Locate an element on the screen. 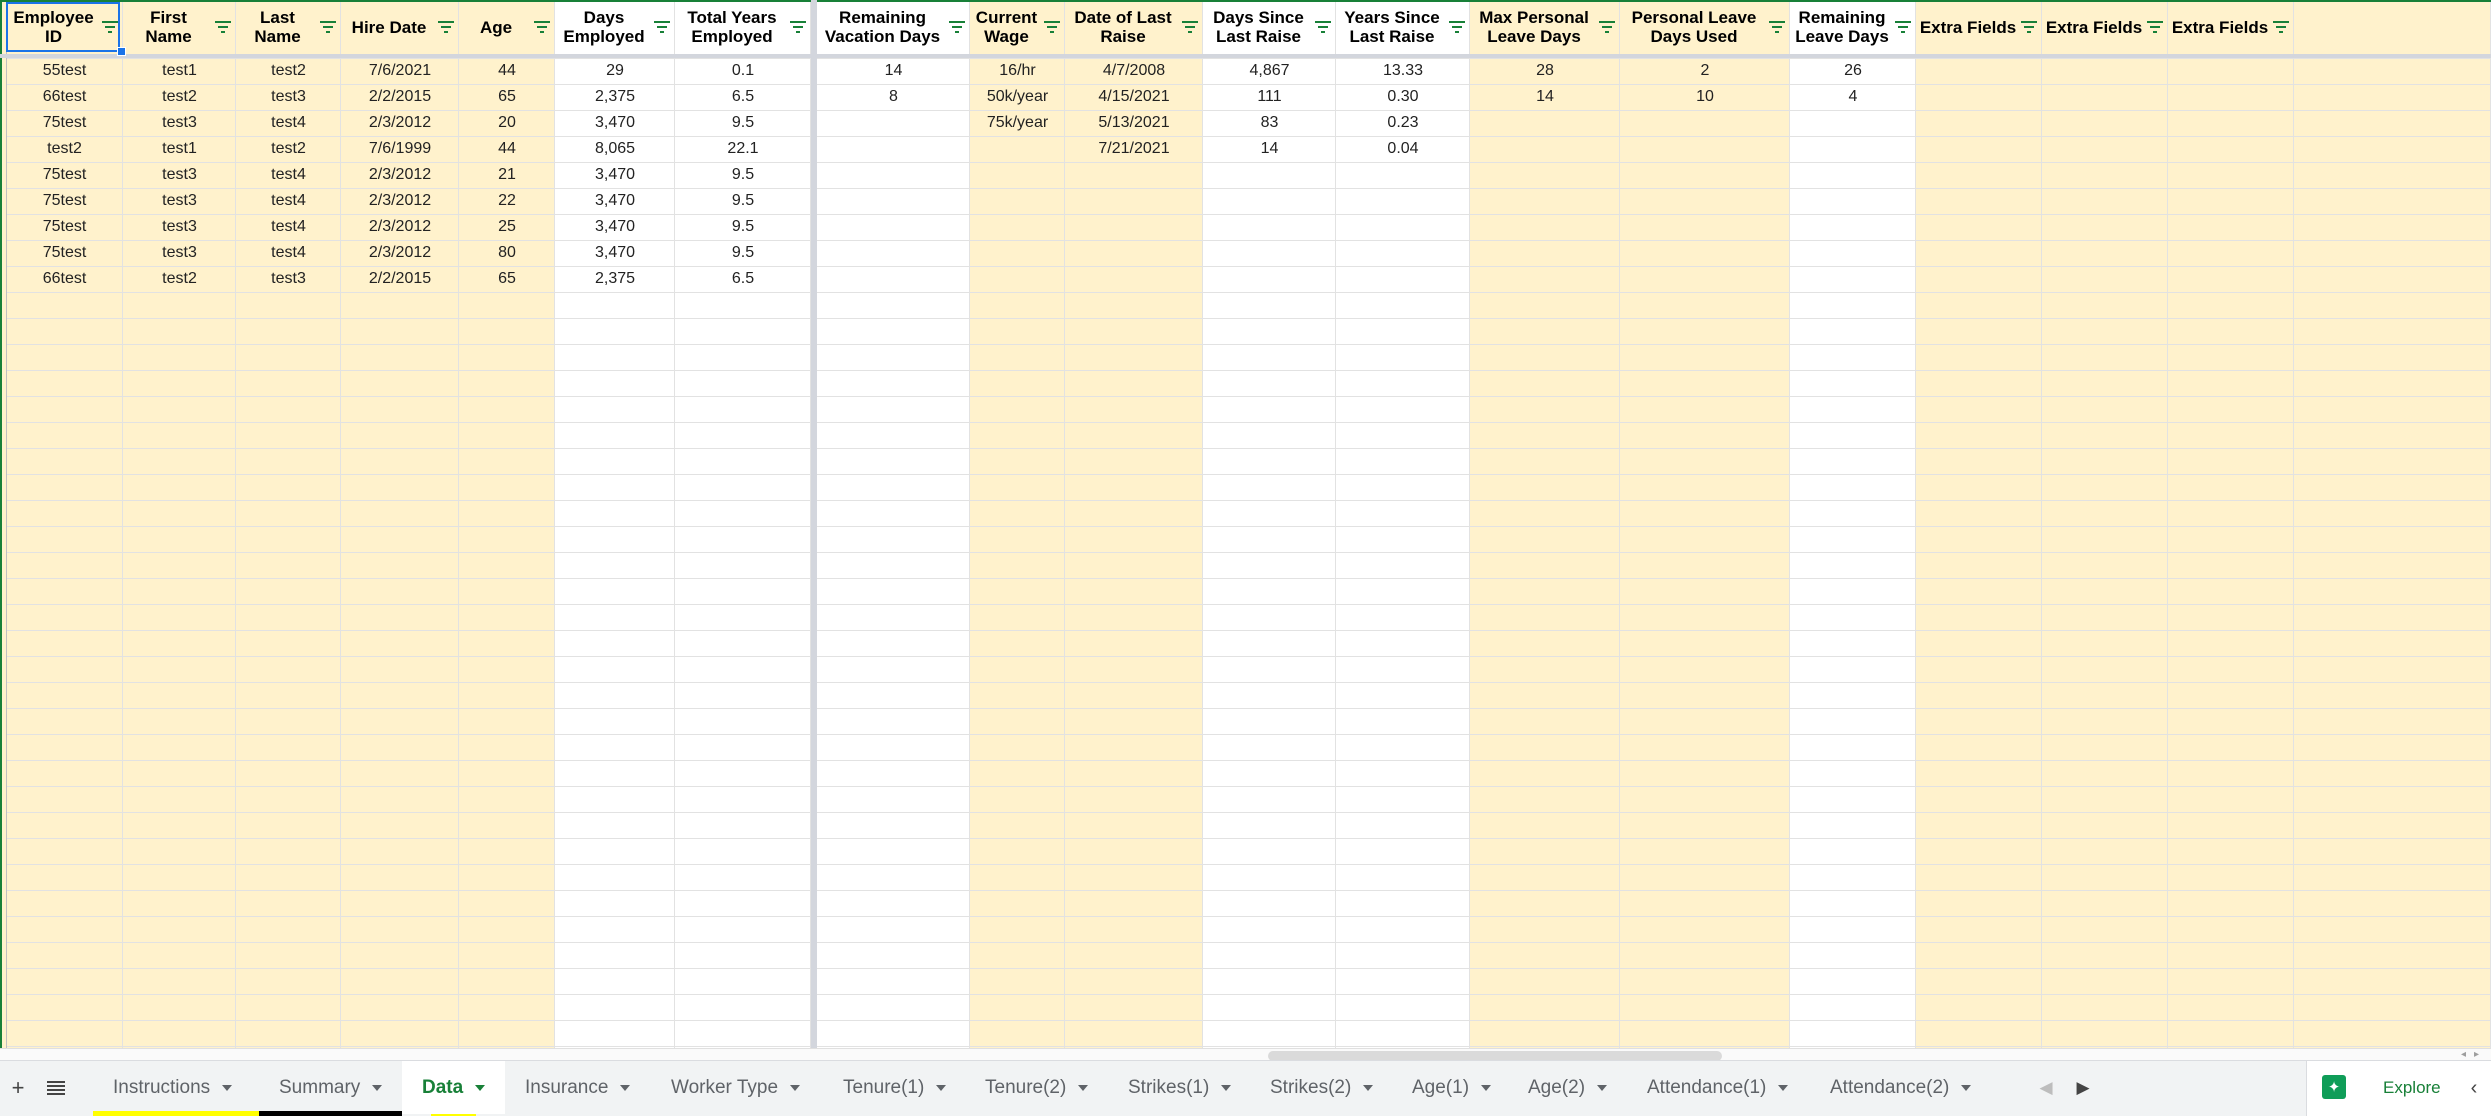  header-hire-date: Hire Date is located at coordinates (400, 27).